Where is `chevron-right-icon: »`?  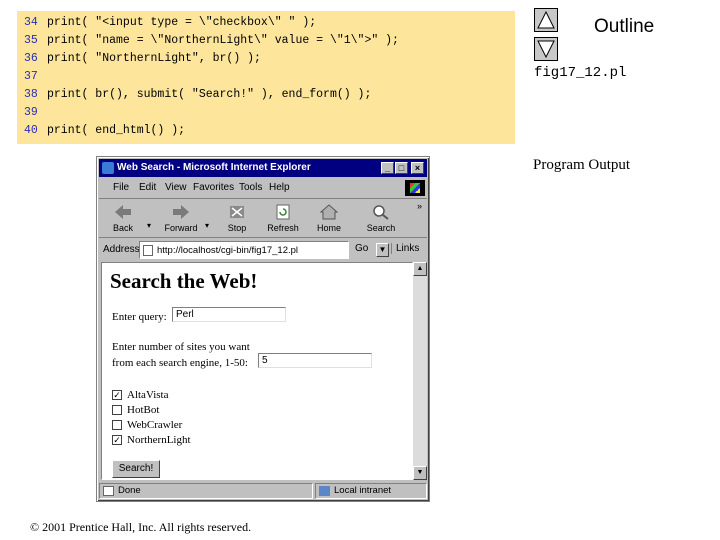 chevron-right-icon: » is located at coordinates (419, 206).